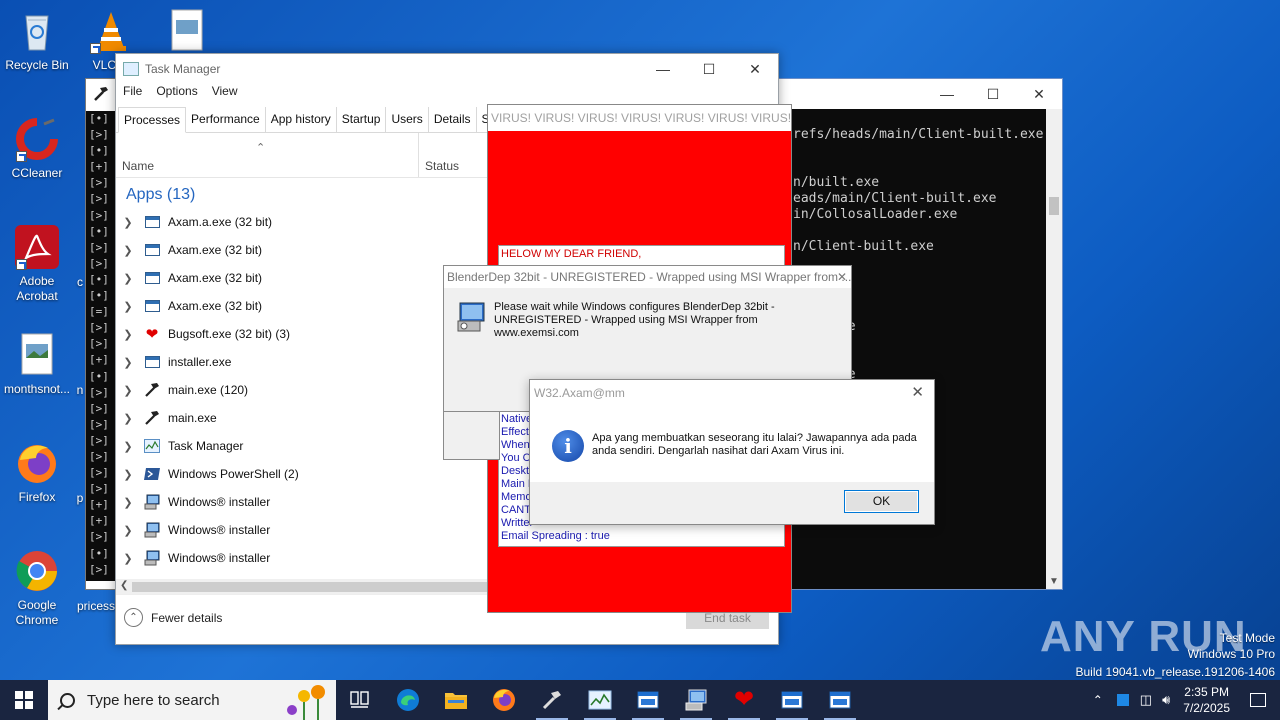 This screenshot has height=720, width=1280. What do you see at coordinates (124, 585) in the screenshot?
I see `scroll-left-icon: ❮` at bounding box center [124, 585].